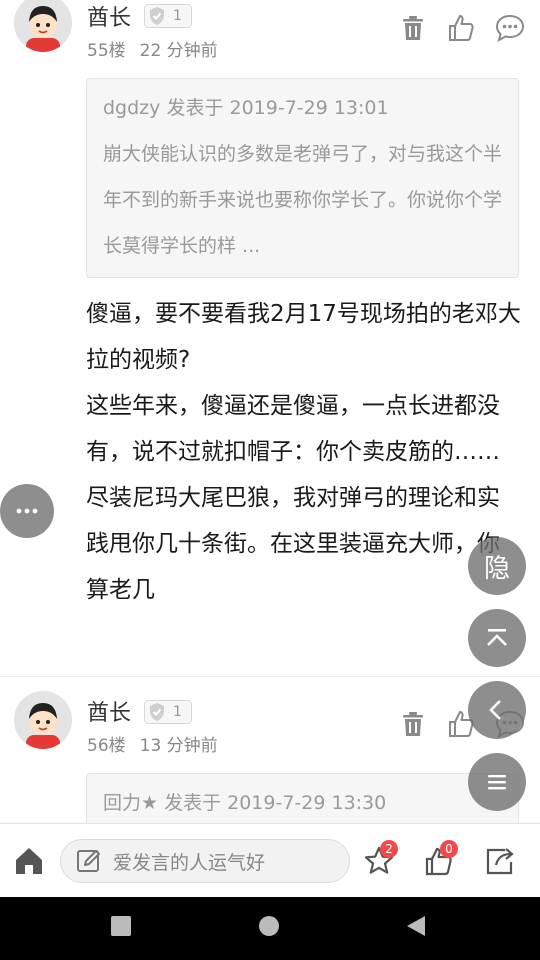 The height and width of the screenshot is (960, 540). What do you see at coordinates (106, 51) in the screenshot?
I see `floor-number: 55楼` at bounding box center [106, 51].